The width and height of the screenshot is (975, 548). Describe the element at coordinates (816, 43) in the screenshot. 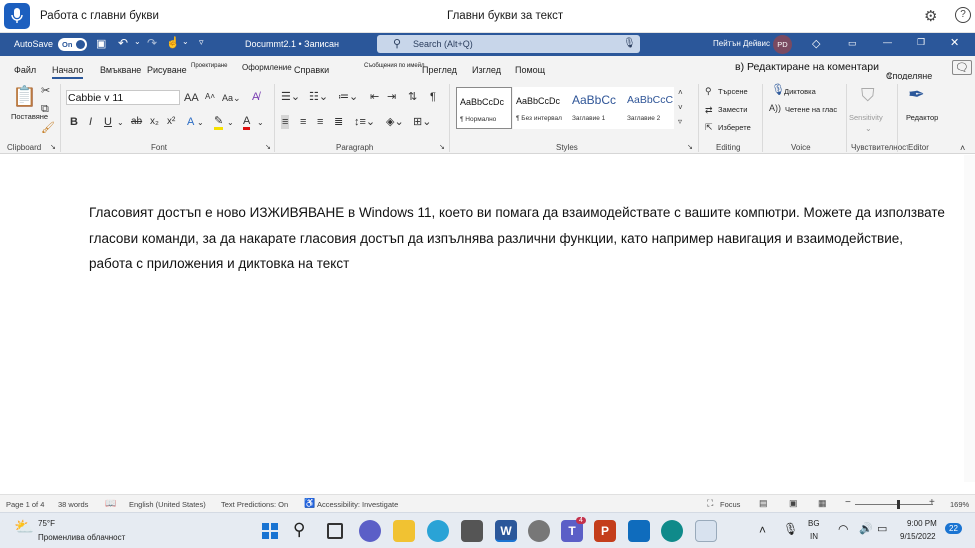

I see `diamond-icon: ◇` at that location.